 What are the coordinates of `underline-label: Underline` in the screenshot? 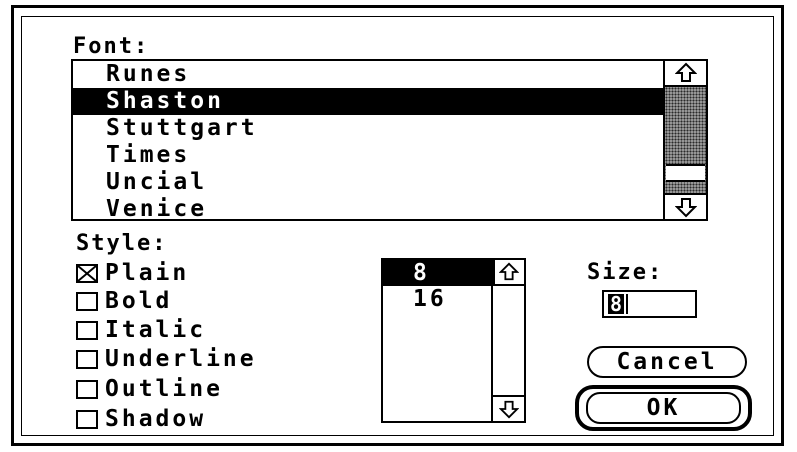 It's located at (181, 358).